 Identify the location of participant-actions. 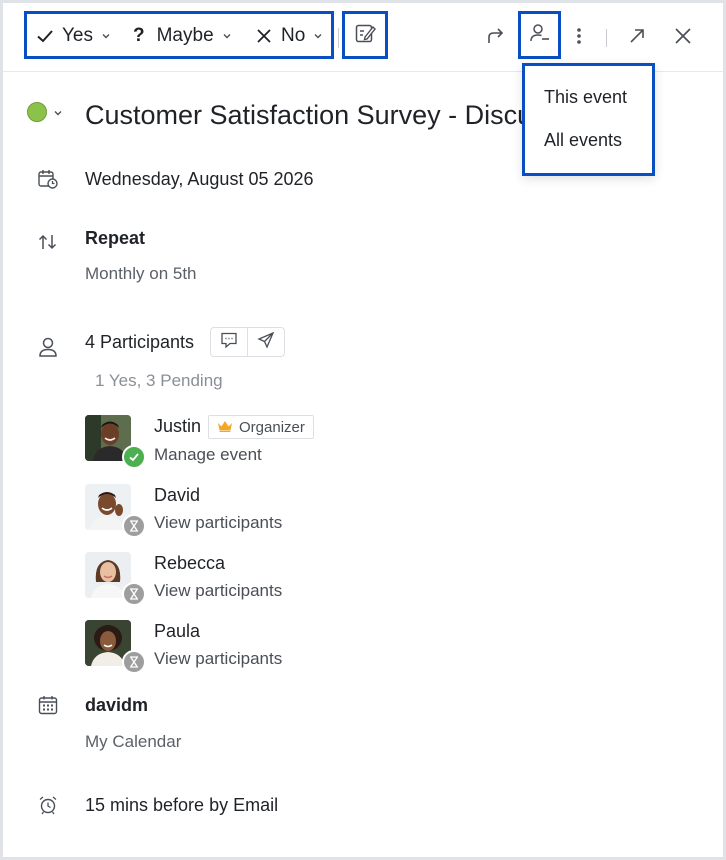
(247, 342).